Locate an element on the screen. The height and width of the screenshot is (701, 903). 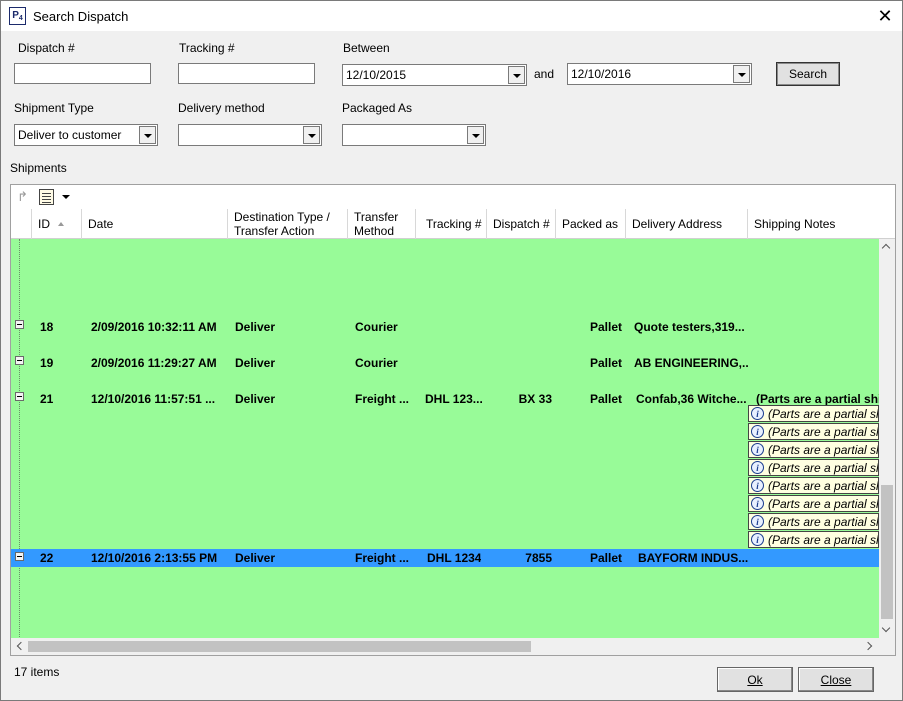
row-dispatch: 7855 is located at coordinates (538, 558).